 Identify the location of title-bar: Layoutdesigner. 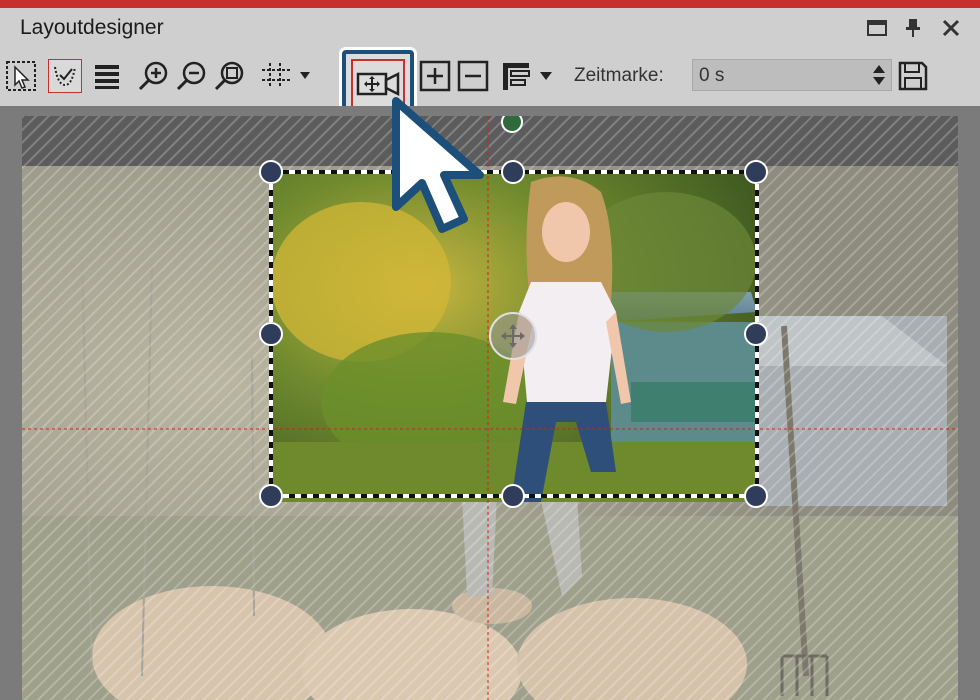
(490, 28).